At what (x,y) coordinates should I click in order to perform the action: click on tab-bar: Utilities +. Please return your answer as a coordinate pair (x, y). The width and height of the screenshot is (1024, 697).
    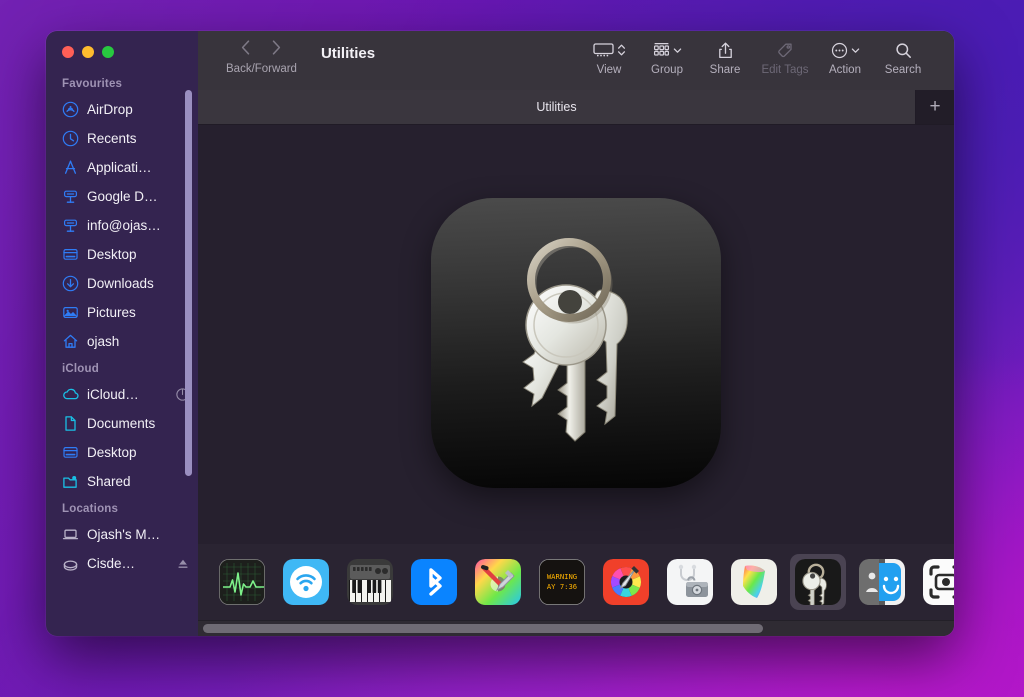
    Looking at the image, I should click on (576, 107).